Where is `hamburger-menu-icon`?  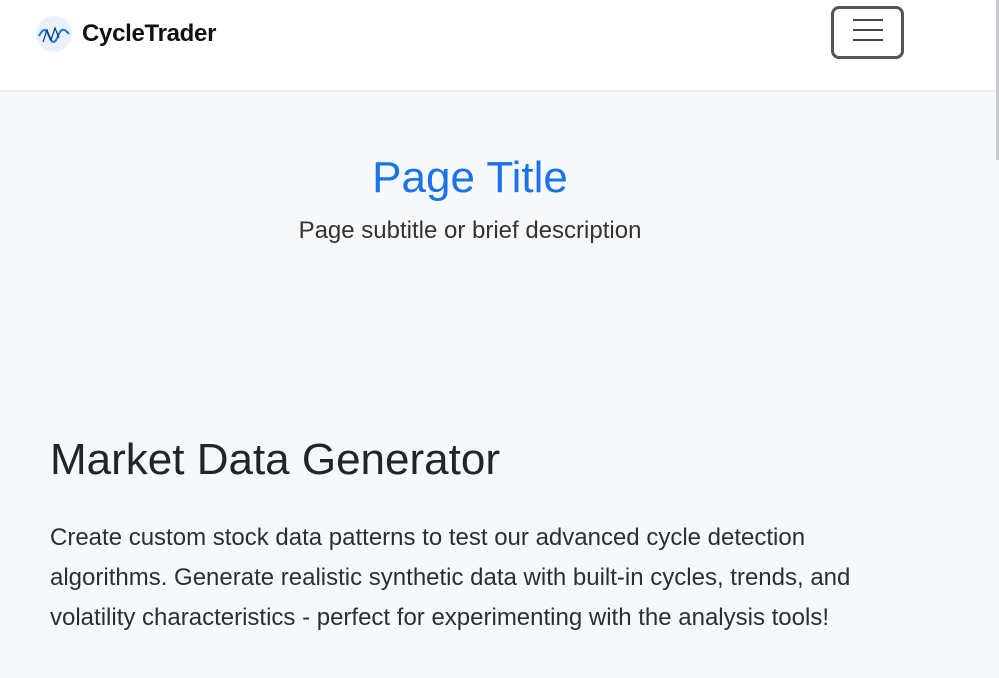
hamburger-menu-icon is located at coordinates (868, 32).